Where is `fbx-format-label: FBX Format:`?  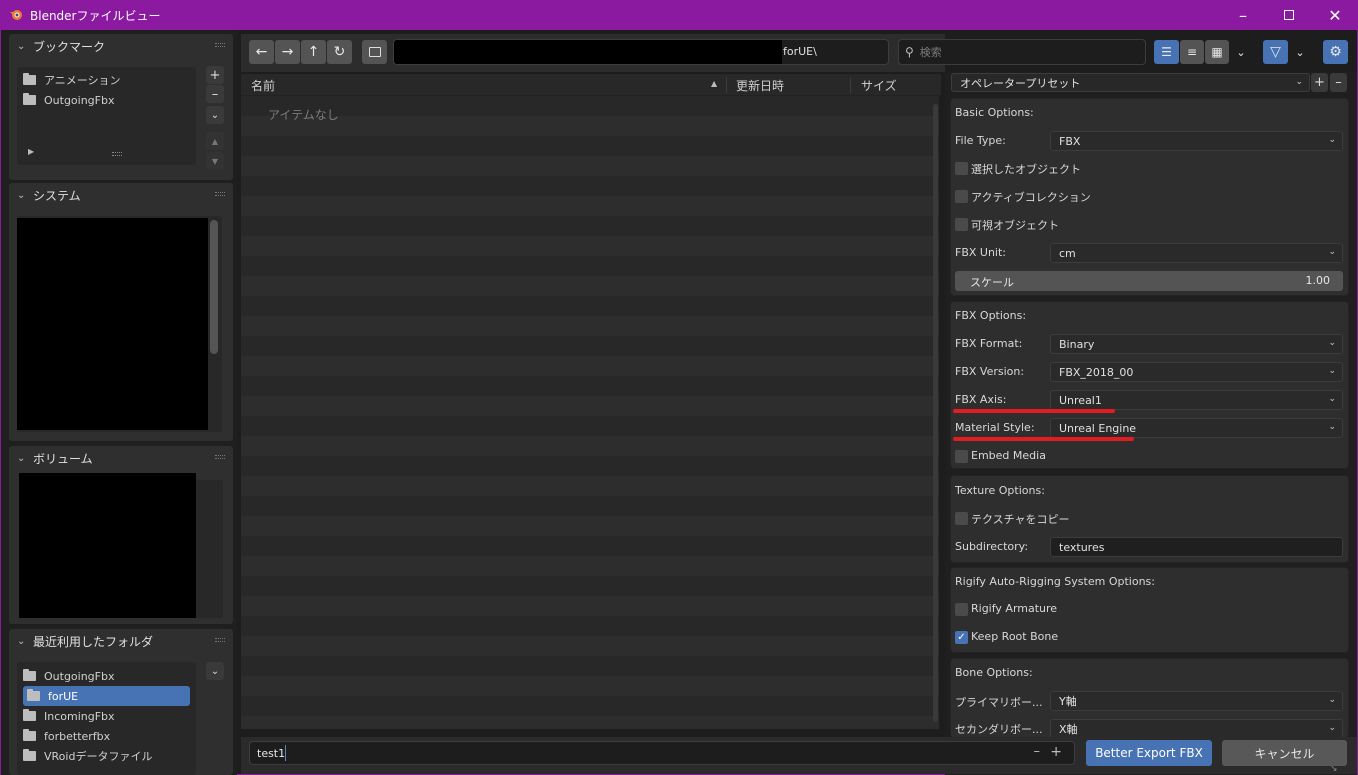
fbx-format-label: FBX Format: is located at coordinates (989, 343).